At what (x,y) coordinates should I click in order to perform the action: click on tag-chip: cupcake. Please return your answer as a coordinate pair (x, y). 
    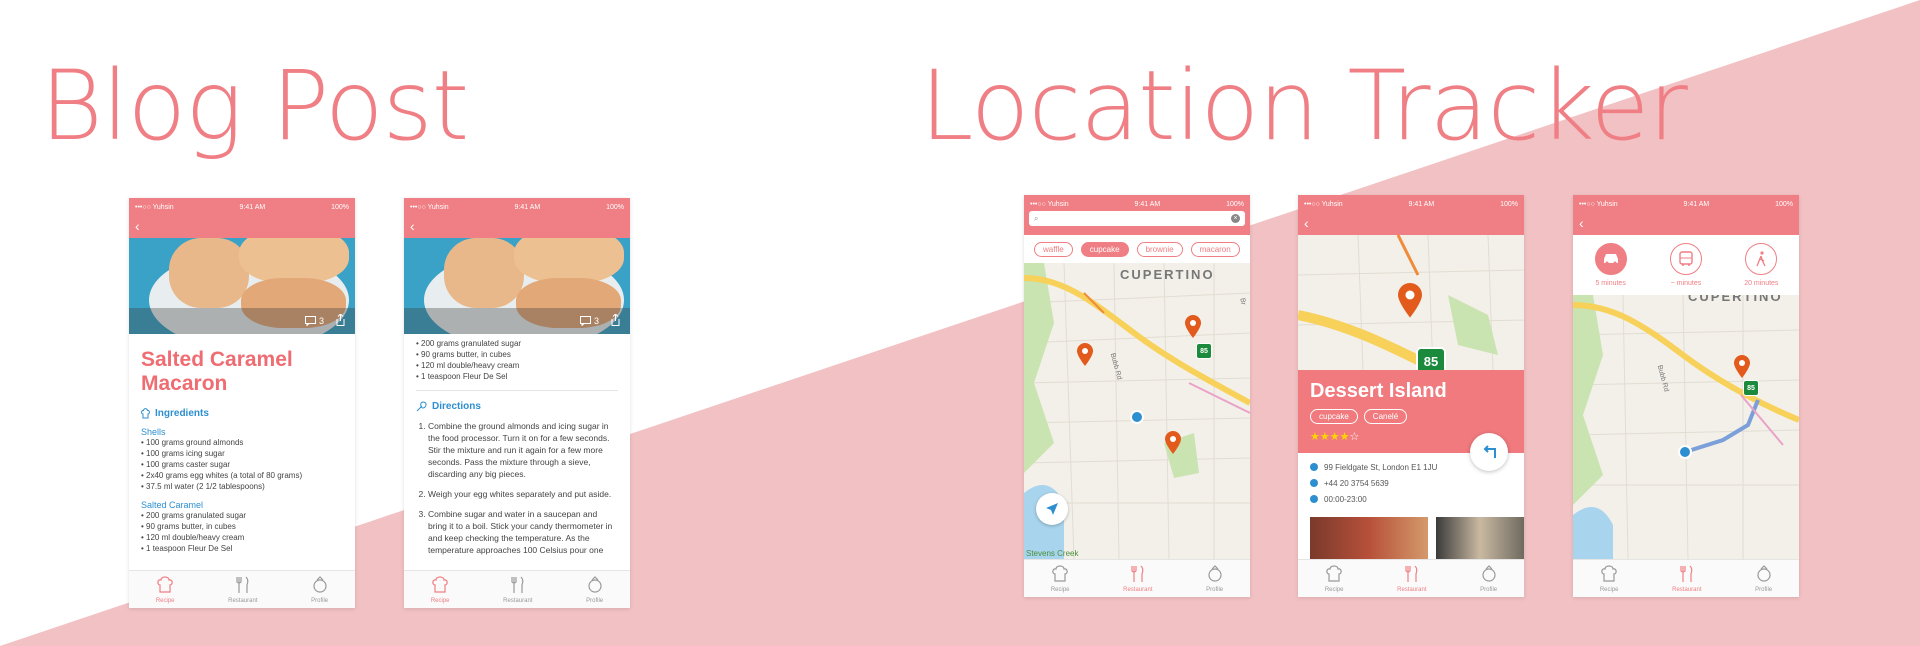
    Looking at the image, I should click on (1334, 416).